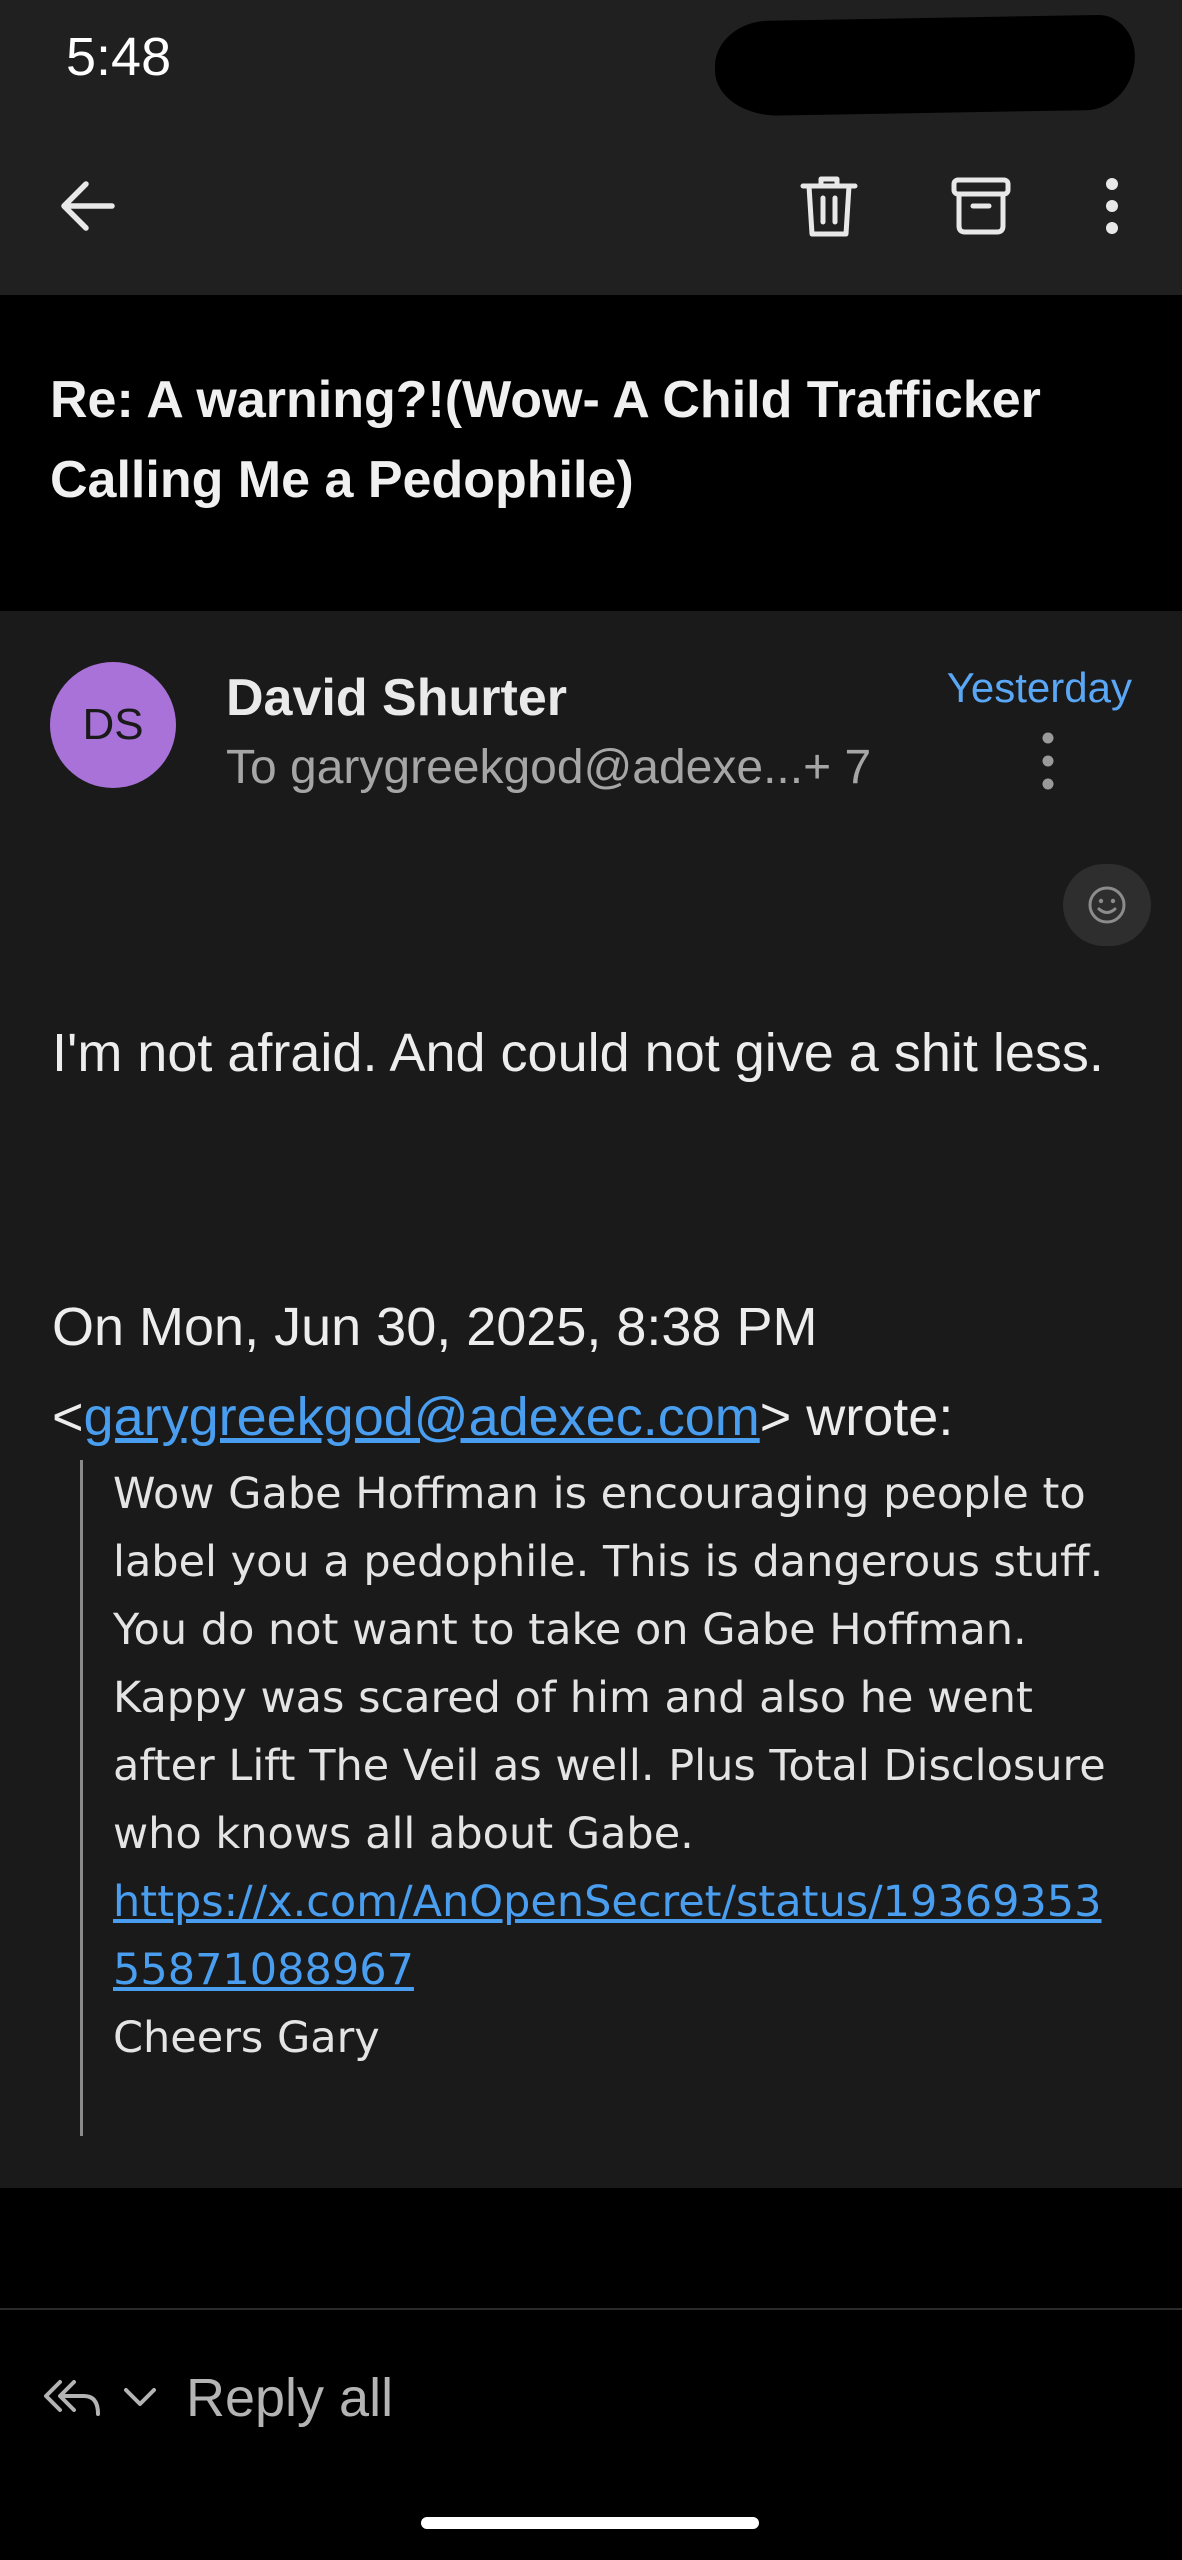 The width and height of the screenshot is (1182, 2560). I want to click on reply-all-label: Reply all, so click(290, 2398).